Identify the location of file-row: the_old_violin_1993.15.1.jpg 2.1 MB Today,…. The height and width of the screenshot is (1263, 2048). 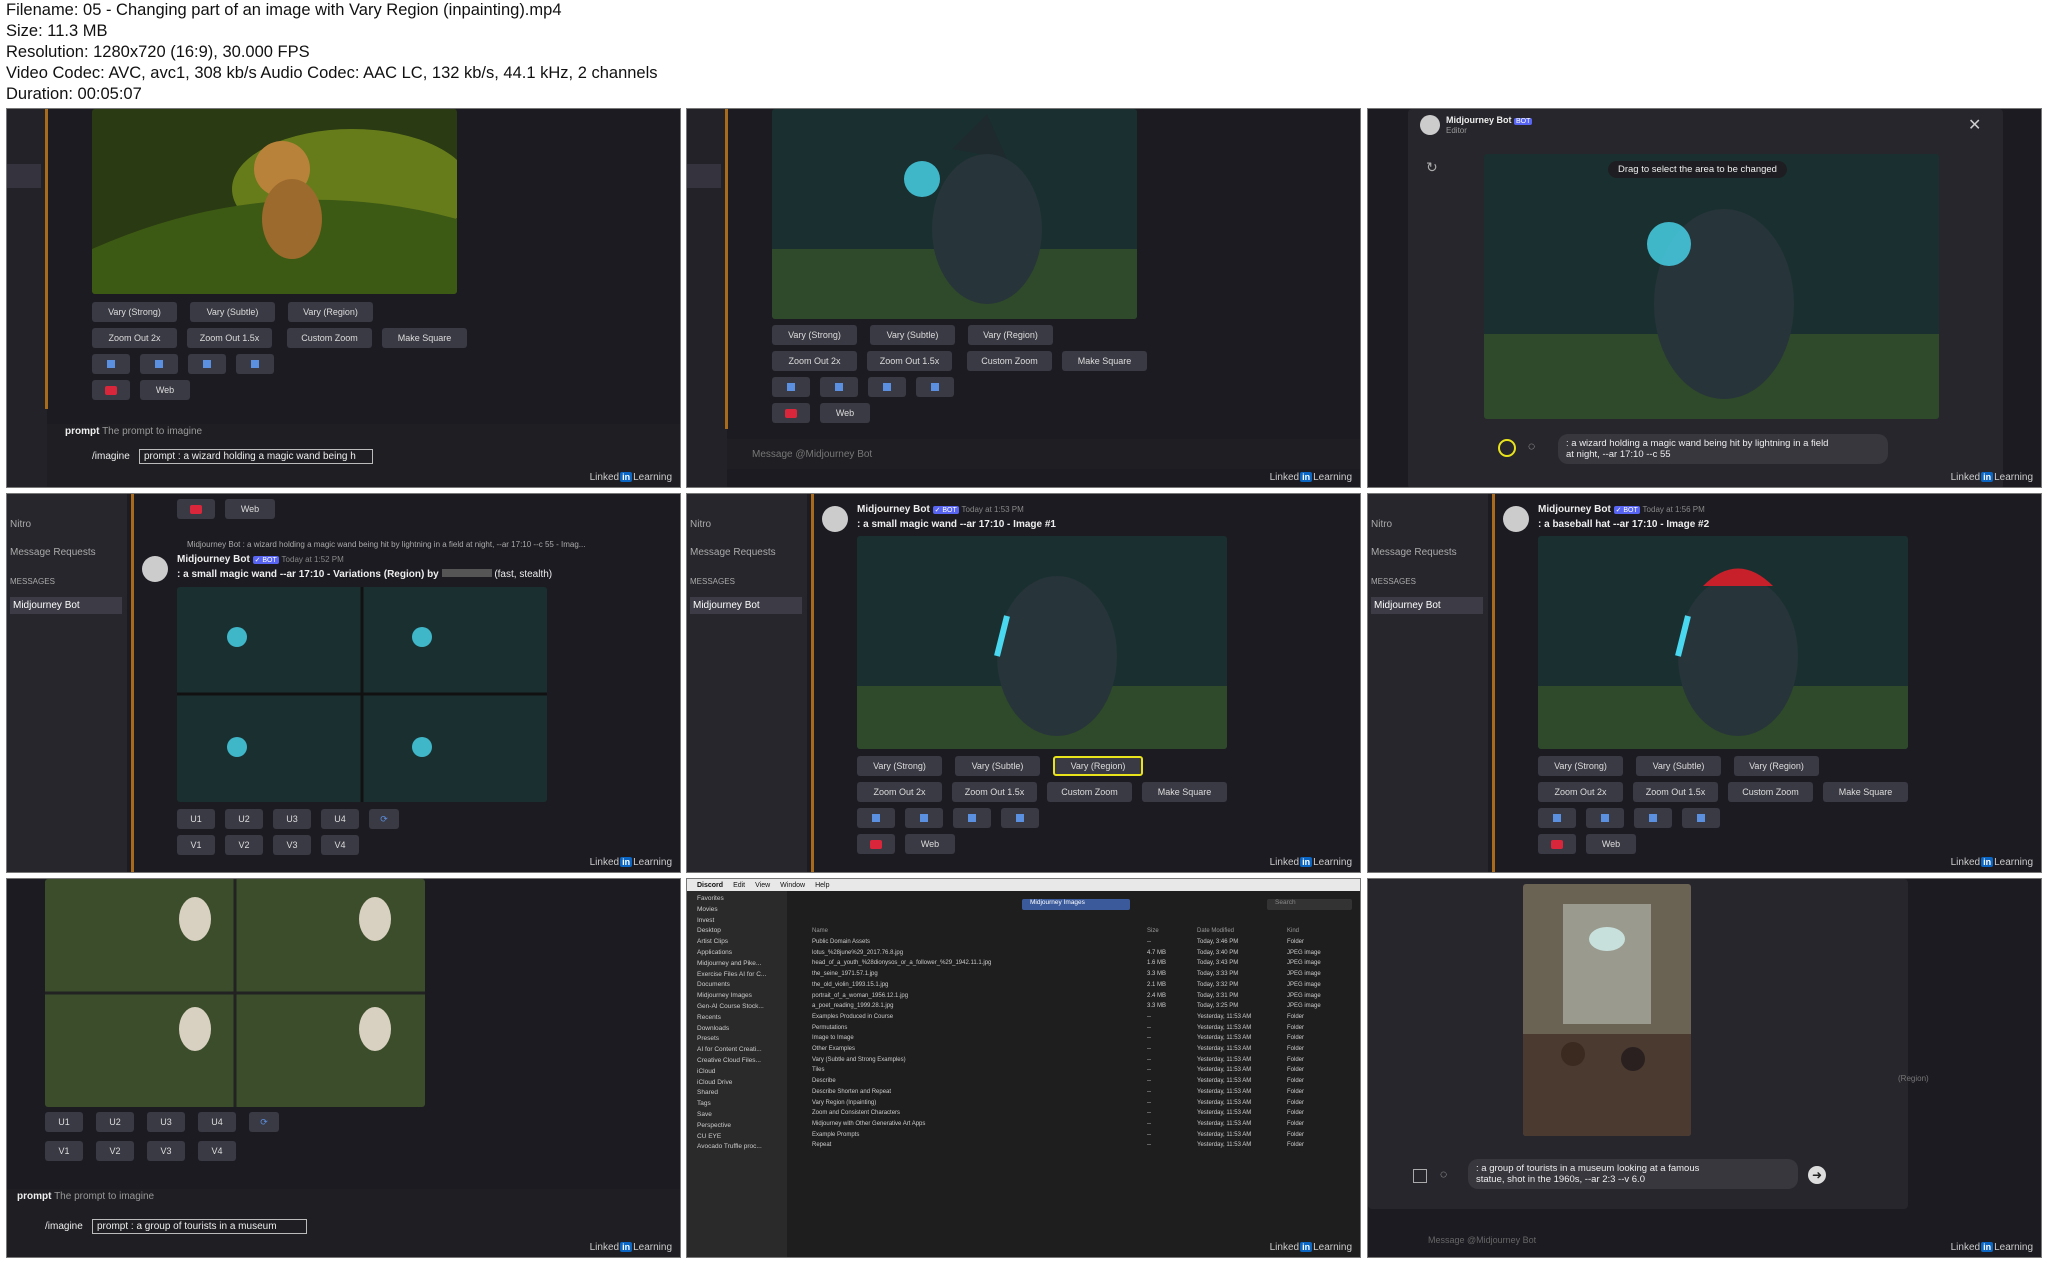
(1076, 986).